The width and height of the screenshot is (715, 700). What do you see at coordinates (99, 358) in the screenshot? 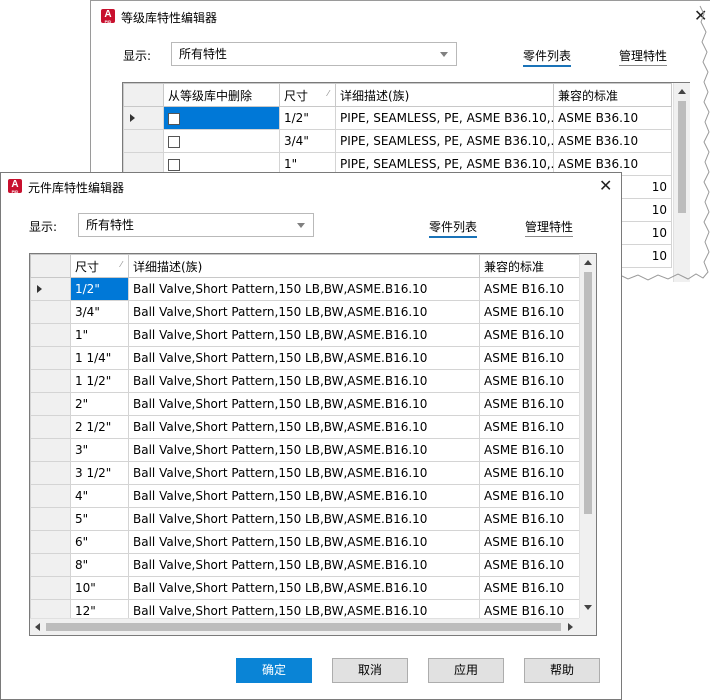
I see `size-cell: 1 1/4"` at bounding box center [99, 358].